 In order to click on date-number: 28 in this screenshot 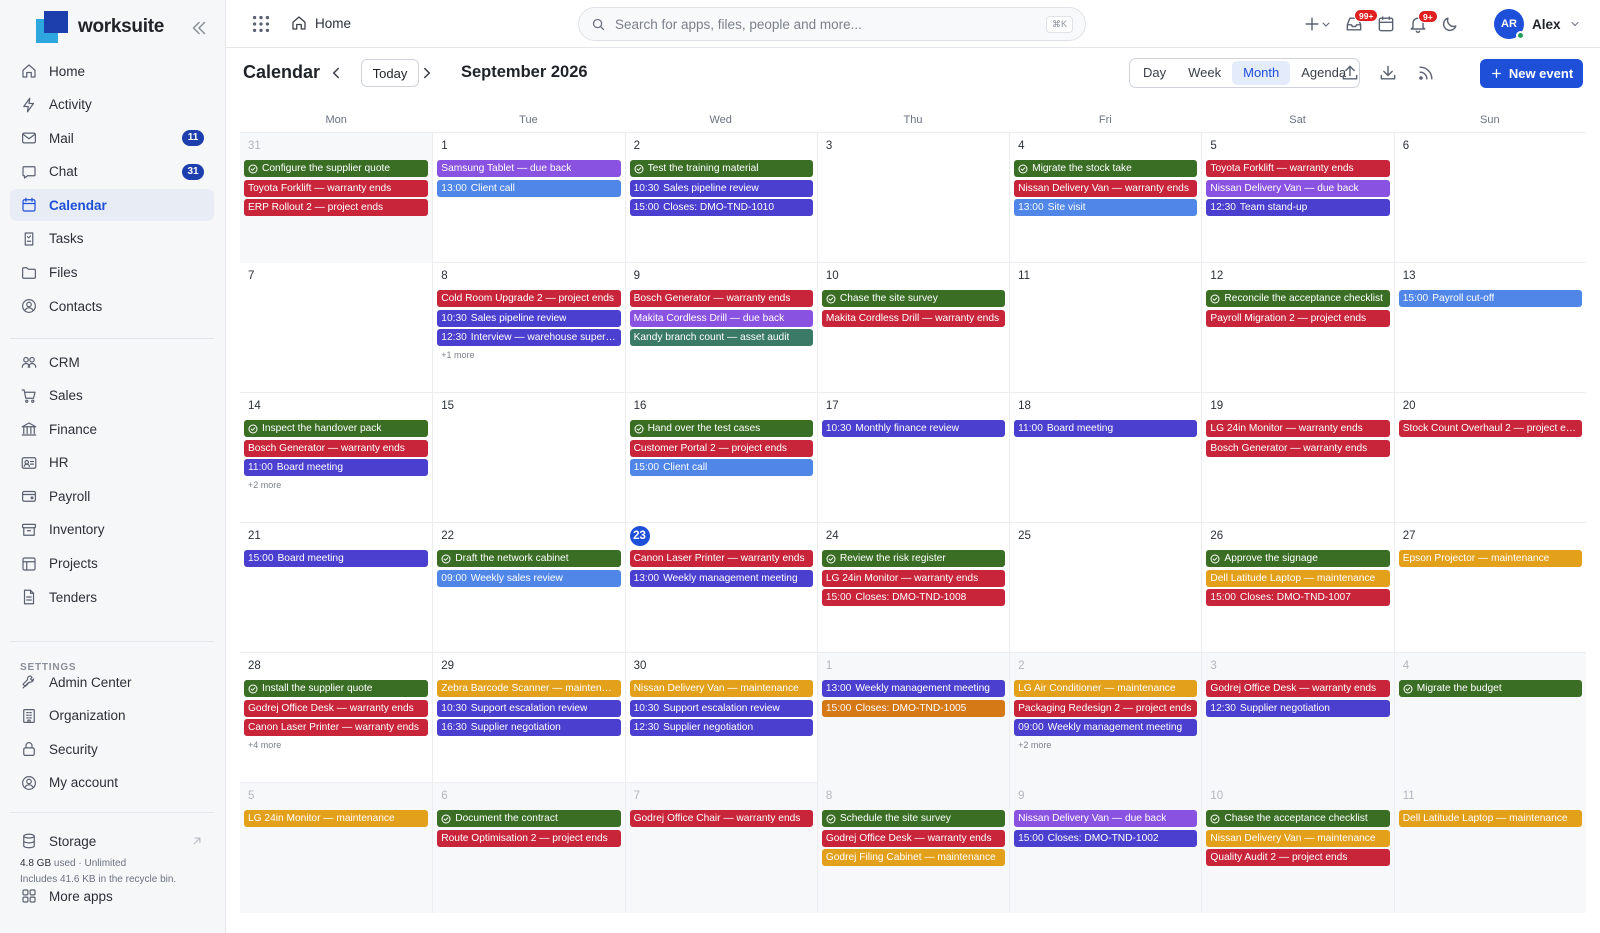, I will do `click(336, 666)`.